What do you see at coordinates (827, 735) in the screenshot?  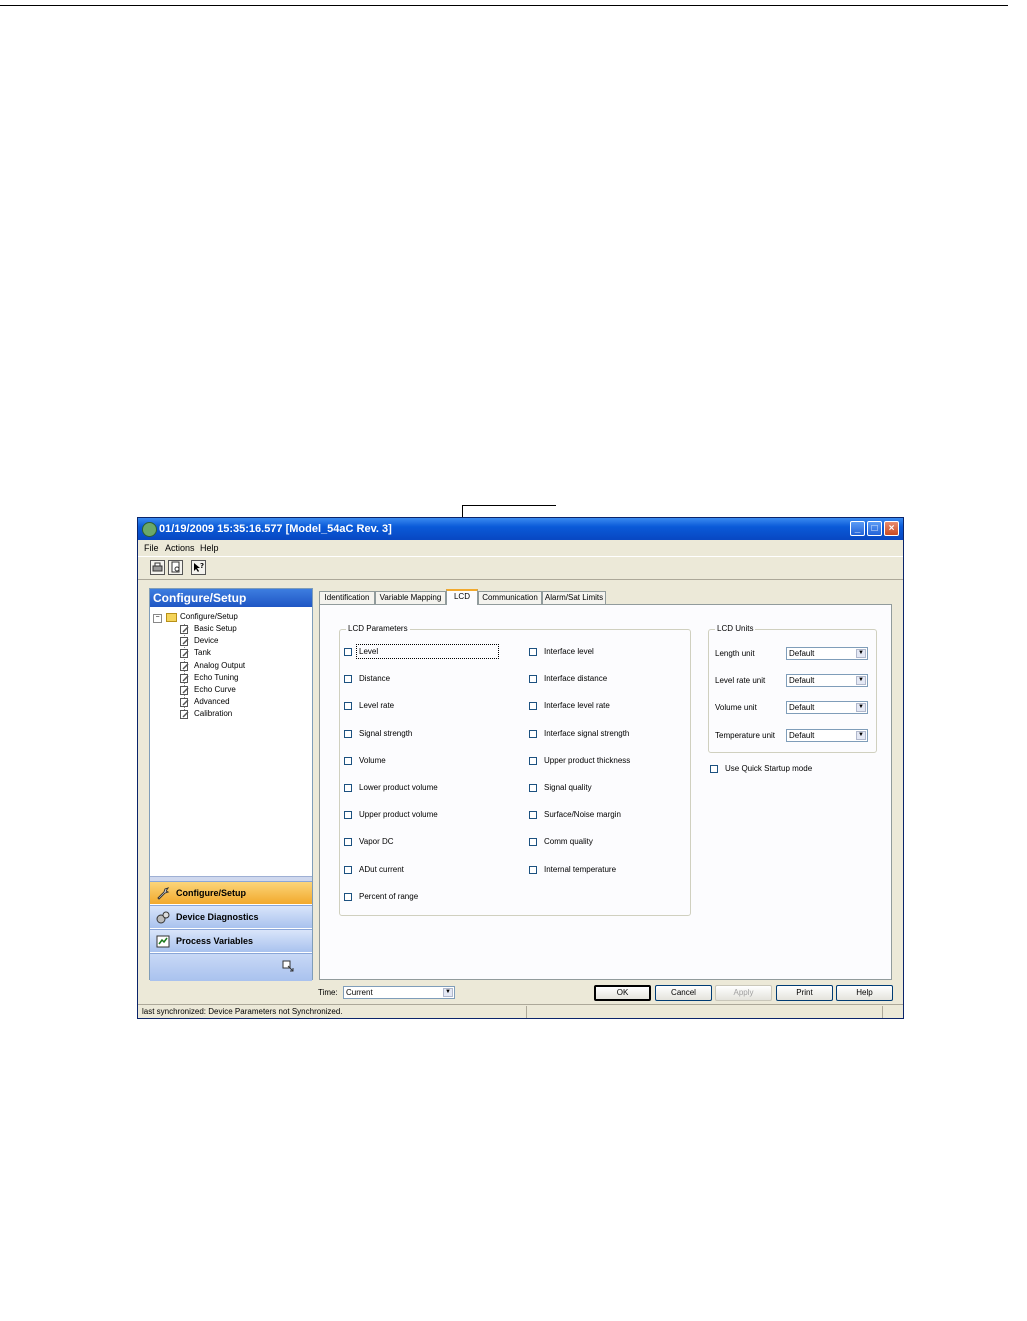 I see `temperature-unit-select: Default ▼` at bounding box center [827, 735].